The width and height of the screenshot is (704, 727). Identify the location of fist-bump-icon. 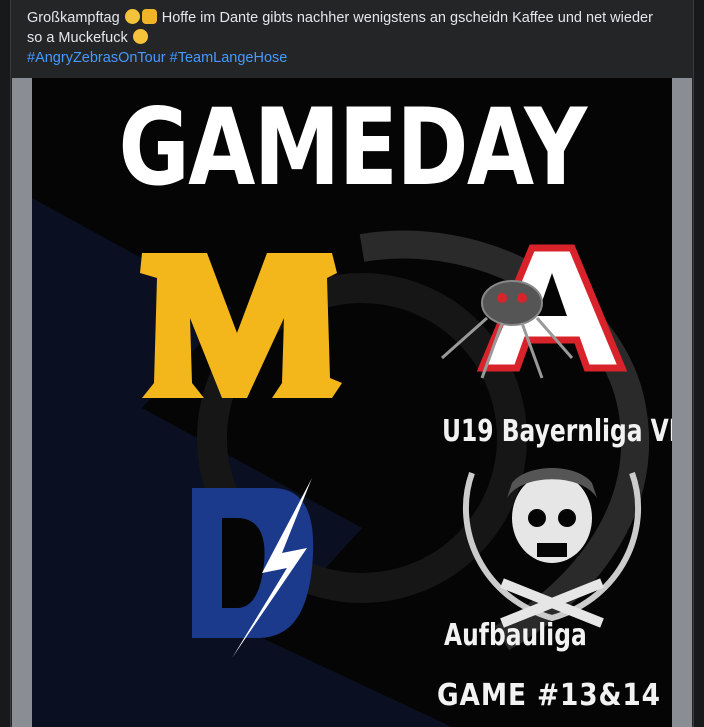
(149, 16).